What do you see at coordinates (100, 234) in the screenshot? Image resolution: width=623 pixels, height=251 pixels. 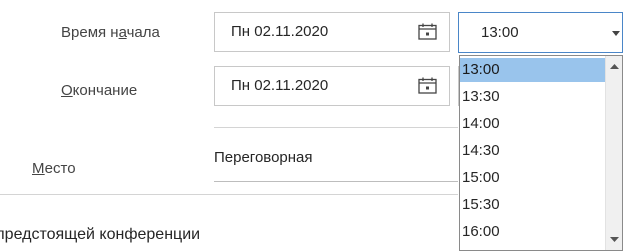 I see `subject-text: предстоящей конференции` at bounding box center [100, 234].